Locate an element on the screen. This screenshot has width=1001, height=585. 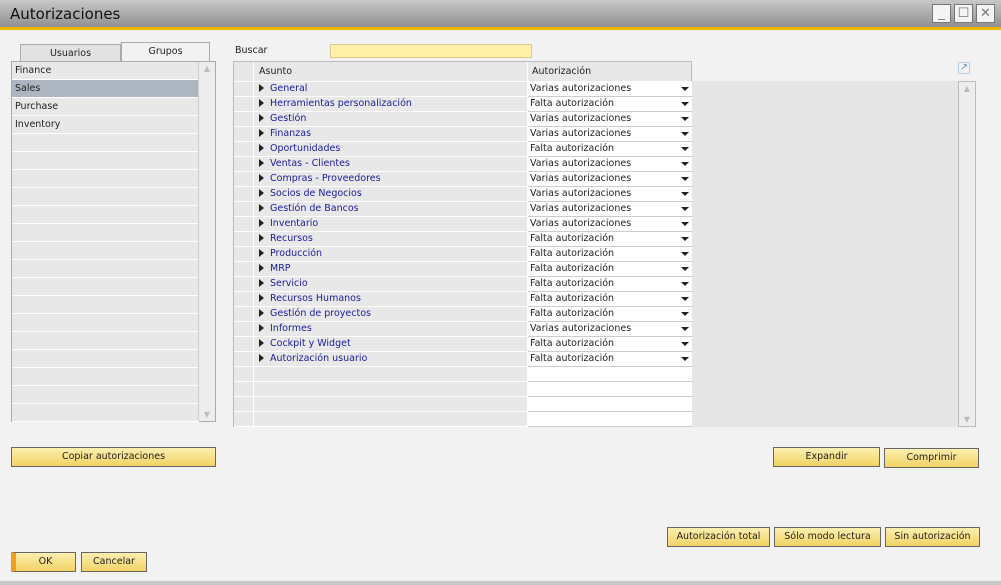
subject-cell: MRP is located at coordinates (391, 269).